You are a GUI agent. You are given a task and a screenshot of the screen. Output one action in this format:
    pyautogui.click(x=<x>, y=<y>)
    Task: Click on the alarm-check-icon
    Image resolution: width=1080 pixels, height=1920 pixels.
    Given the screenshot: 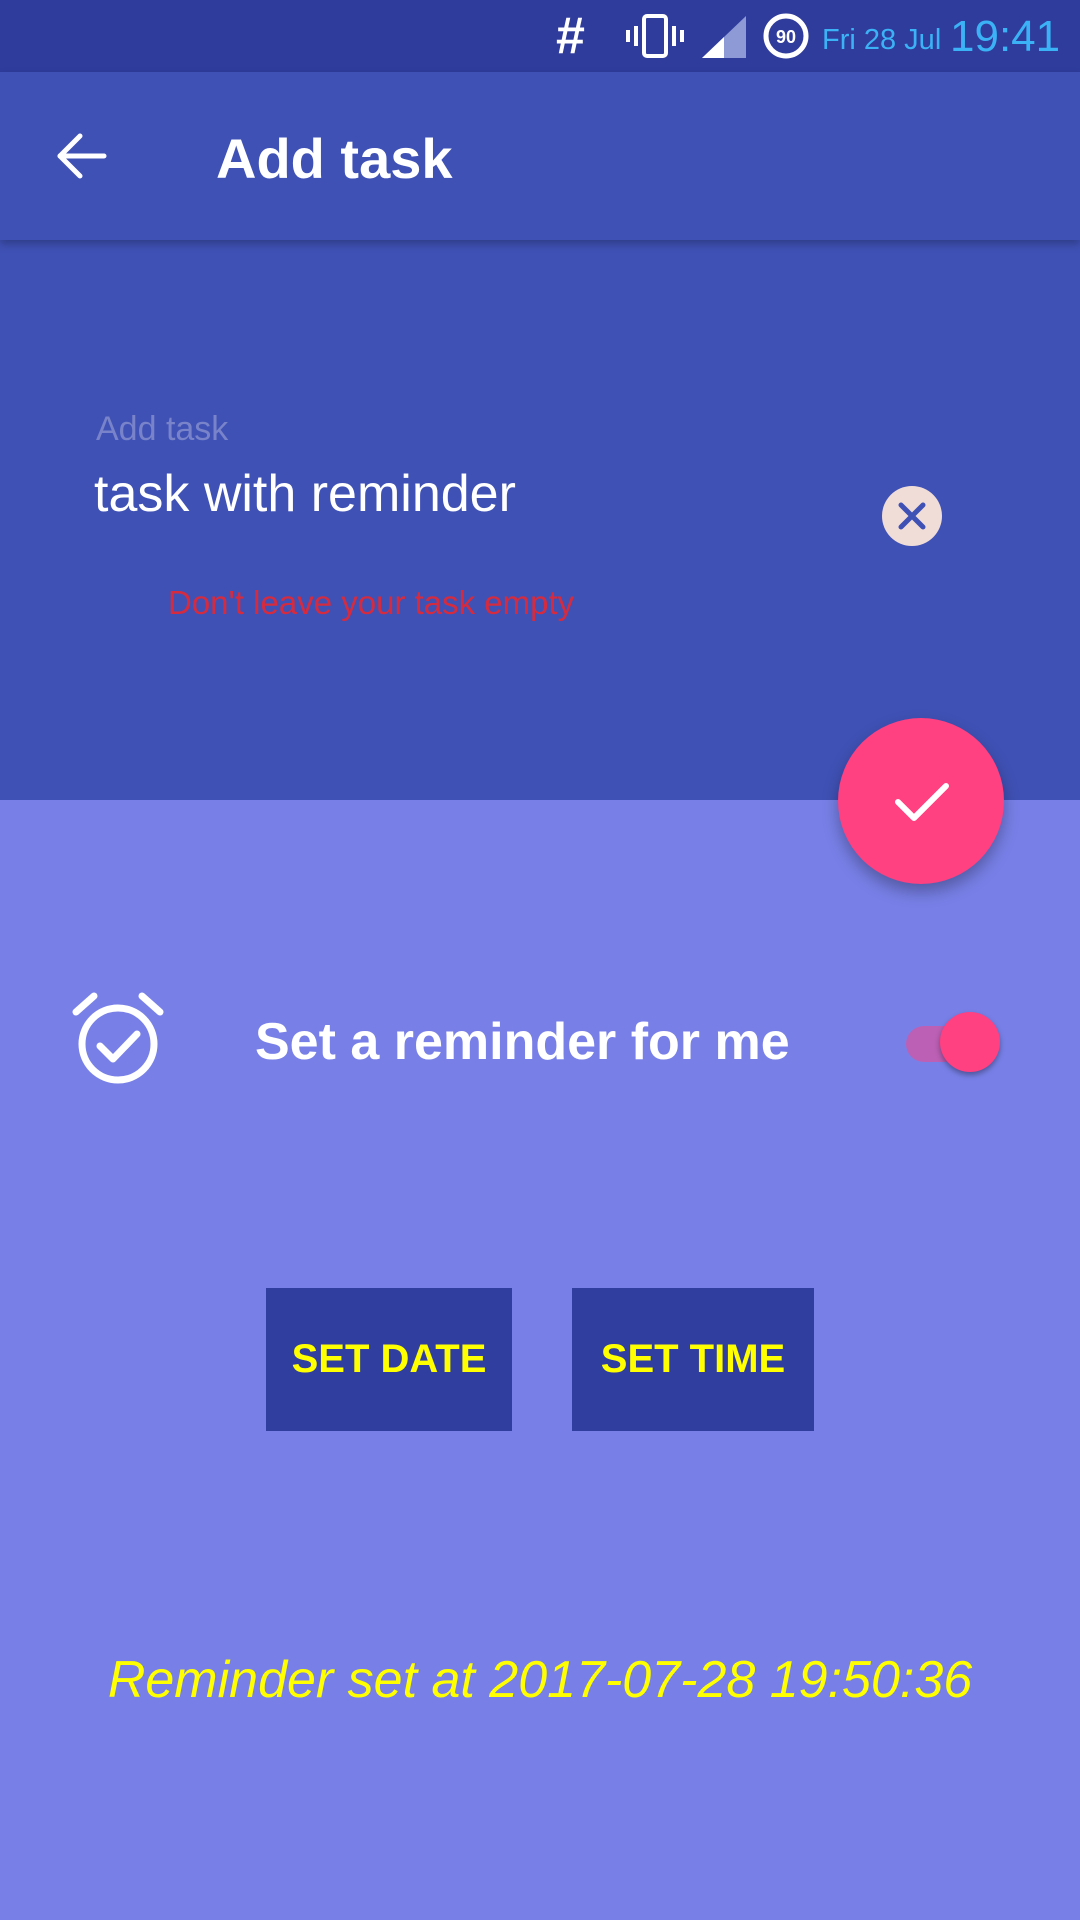 What is the action you would take?
    pyautogui.click(x=118, y=1038)
    